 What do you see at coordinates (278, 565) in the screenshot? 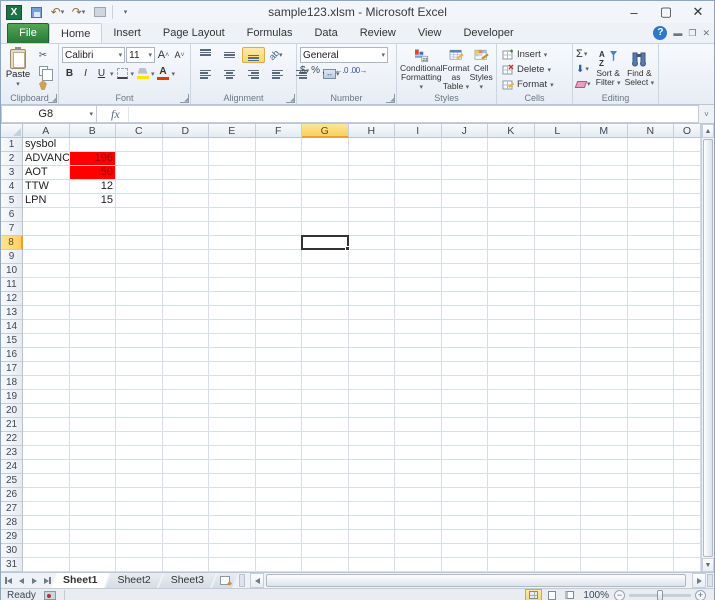
I see `cell-F31` at bounding box center [278, 565].